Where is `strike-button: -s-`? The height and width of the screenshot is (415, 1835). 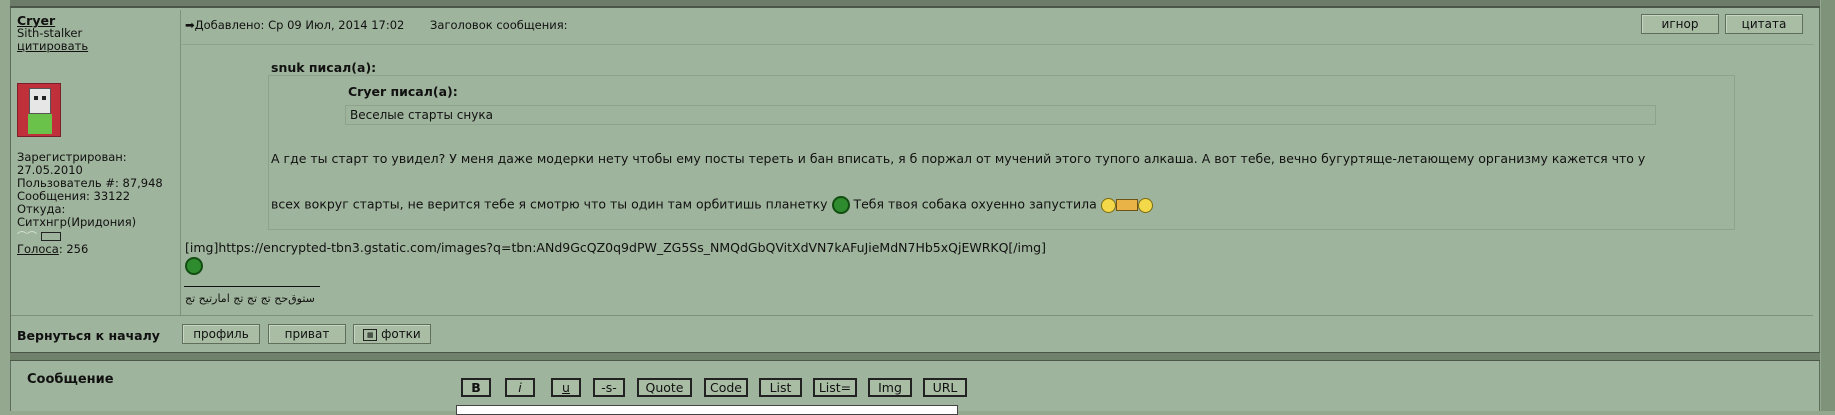 strike-button: -s- is located at coordinates (609, 387).